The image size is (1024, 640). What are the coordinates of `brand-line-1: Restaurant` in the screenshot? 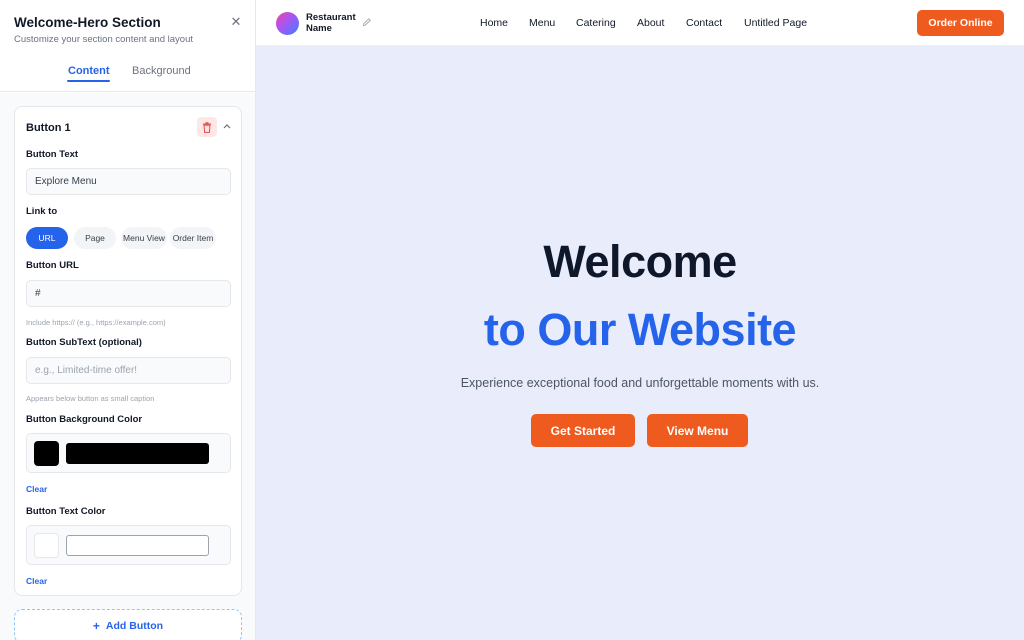 It's located at (331, 17).